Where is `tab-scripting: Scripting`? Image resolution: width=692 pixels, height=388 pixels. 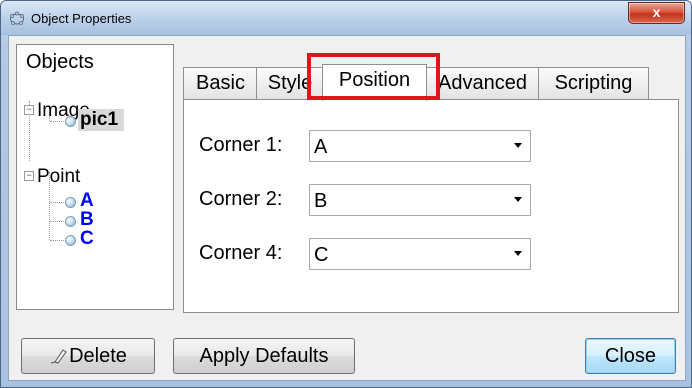 tab-scripting: Scripting is located at coordinates (593, 83).